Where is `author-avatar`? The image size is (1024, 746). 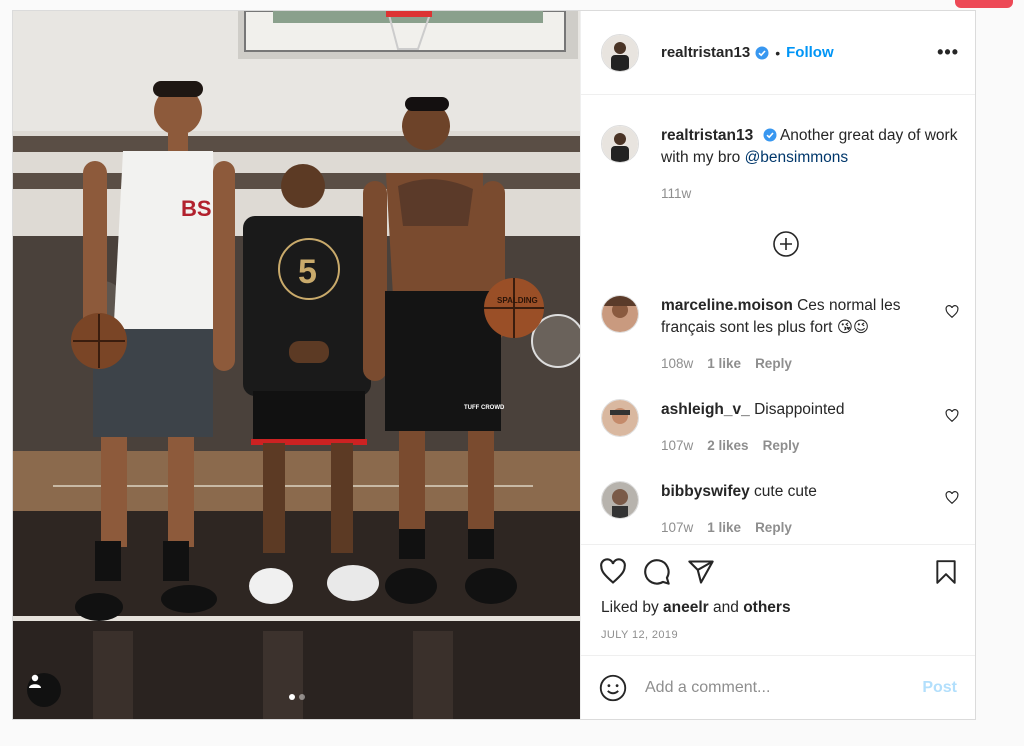 author-avatar is located at coordinates (620, 52).